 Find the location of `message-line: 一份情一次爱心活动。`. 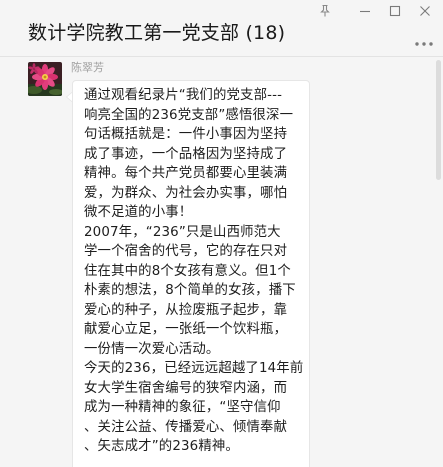

message-line: 一份情一次爱心活动。 is located at coordinates (152, 349).